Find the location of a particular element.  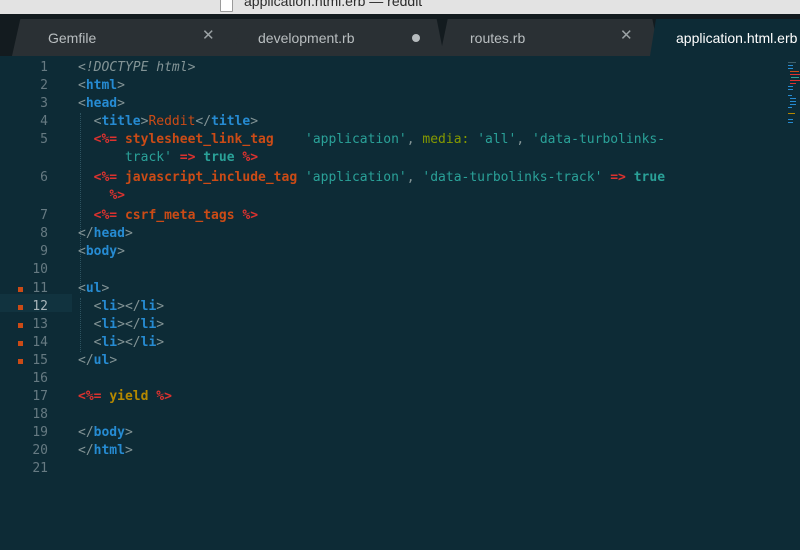

code-line-7: <%= csrf_meta_tags %> is located at coordinates (168, 216).